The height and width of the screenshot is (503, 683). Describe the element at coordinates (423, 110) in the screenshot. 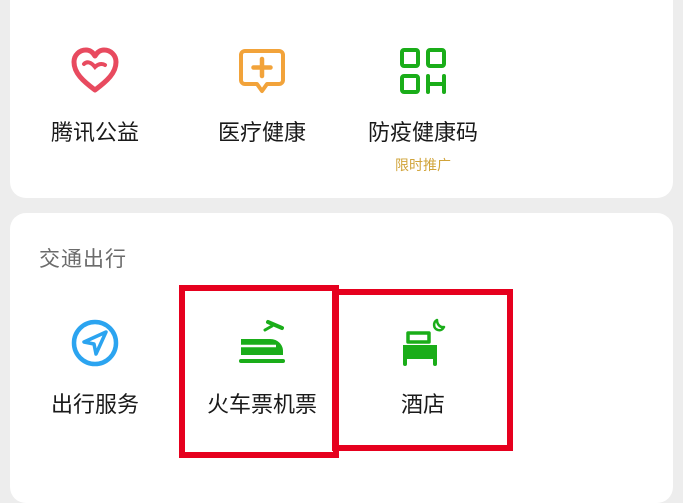

I see `service-health-code: 防疫健康码 限时推广` at that location.